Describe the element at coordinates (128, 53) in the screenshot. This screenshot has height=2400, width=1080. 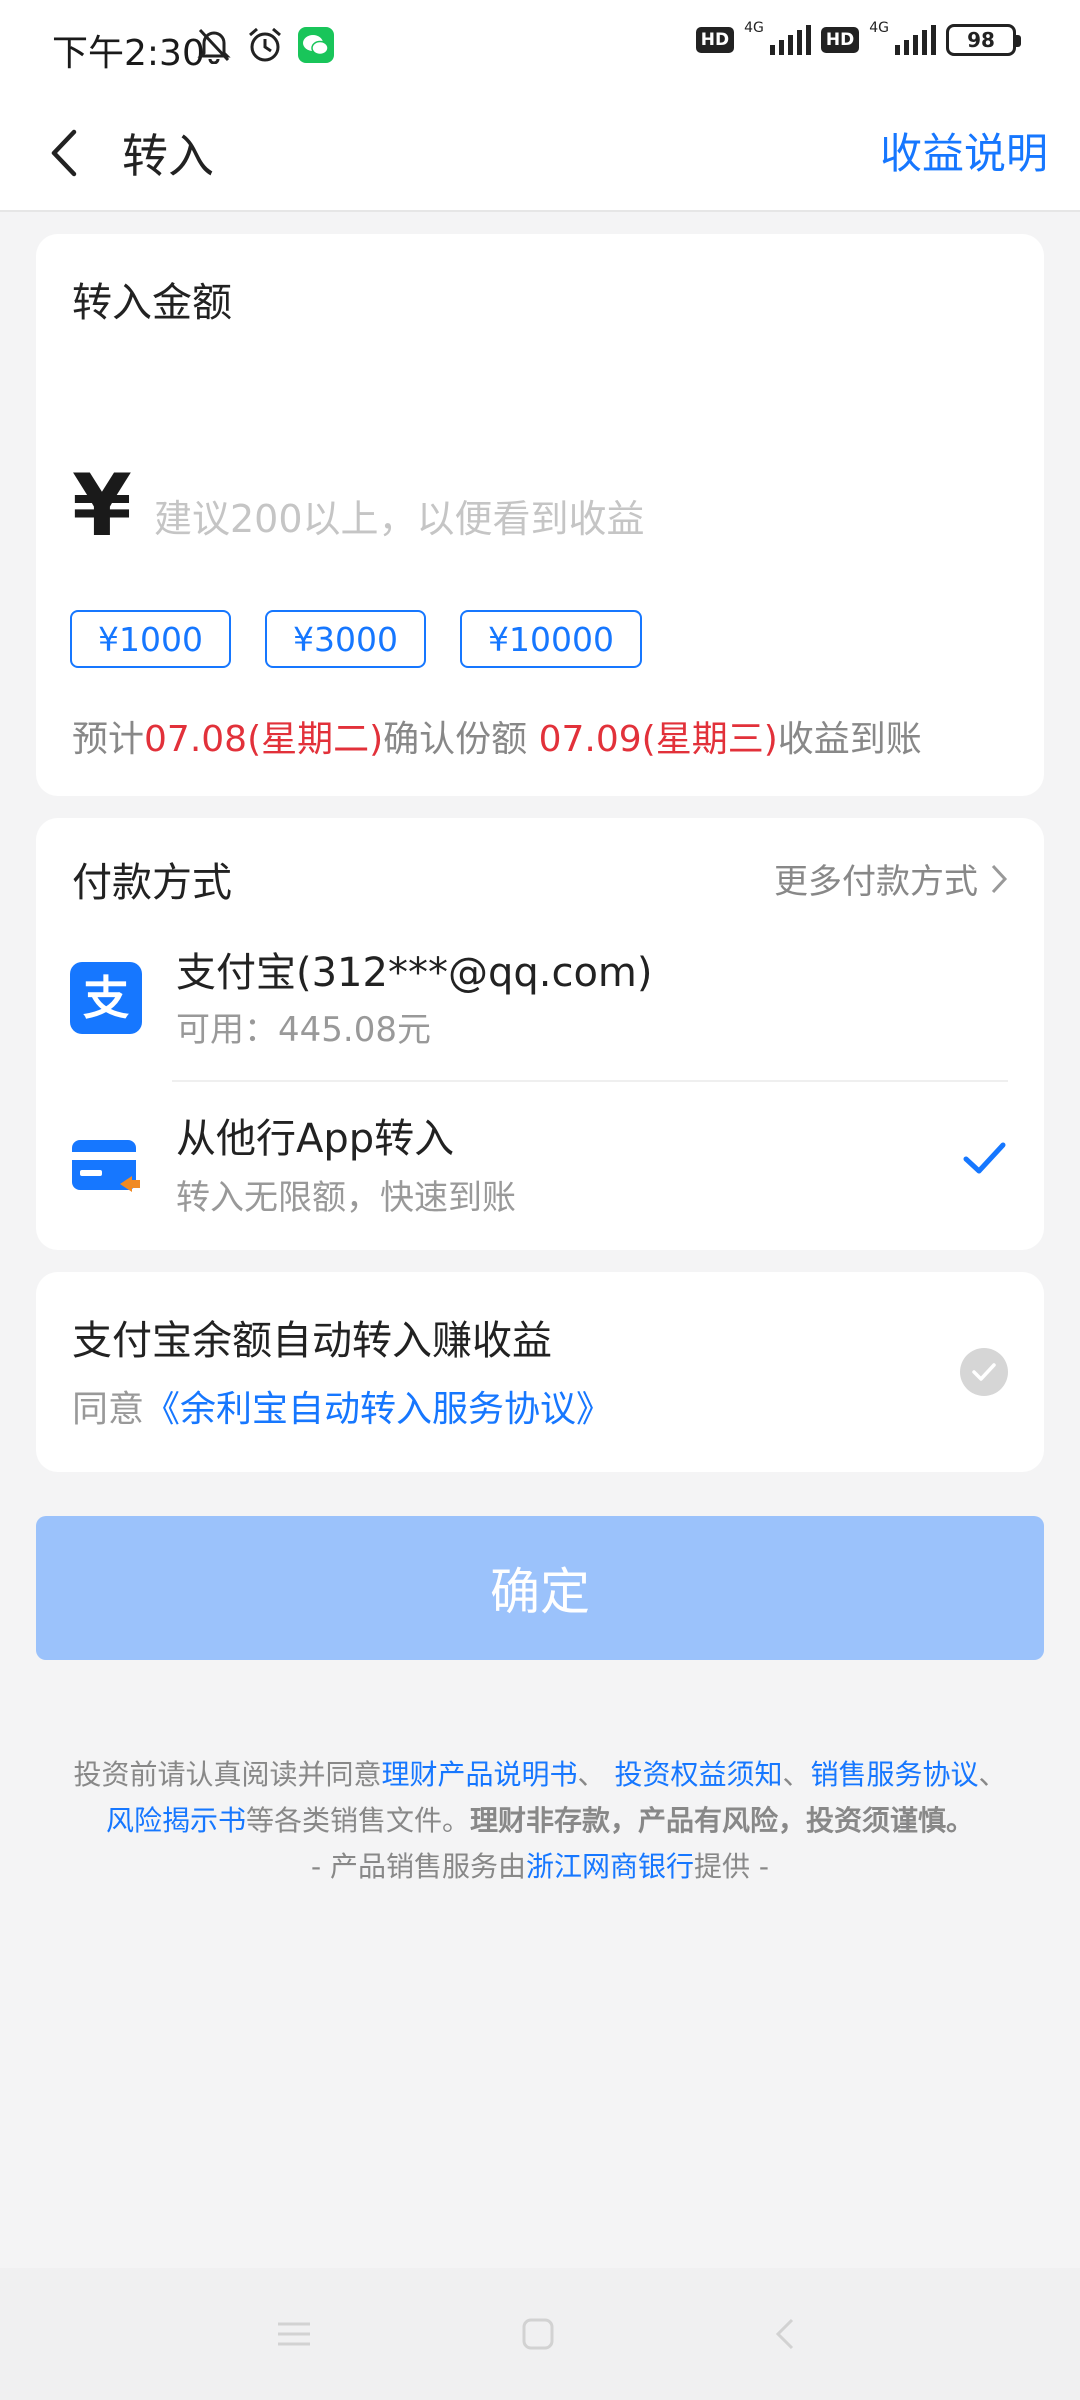
I see `status-time: 下午2:30` at that location.